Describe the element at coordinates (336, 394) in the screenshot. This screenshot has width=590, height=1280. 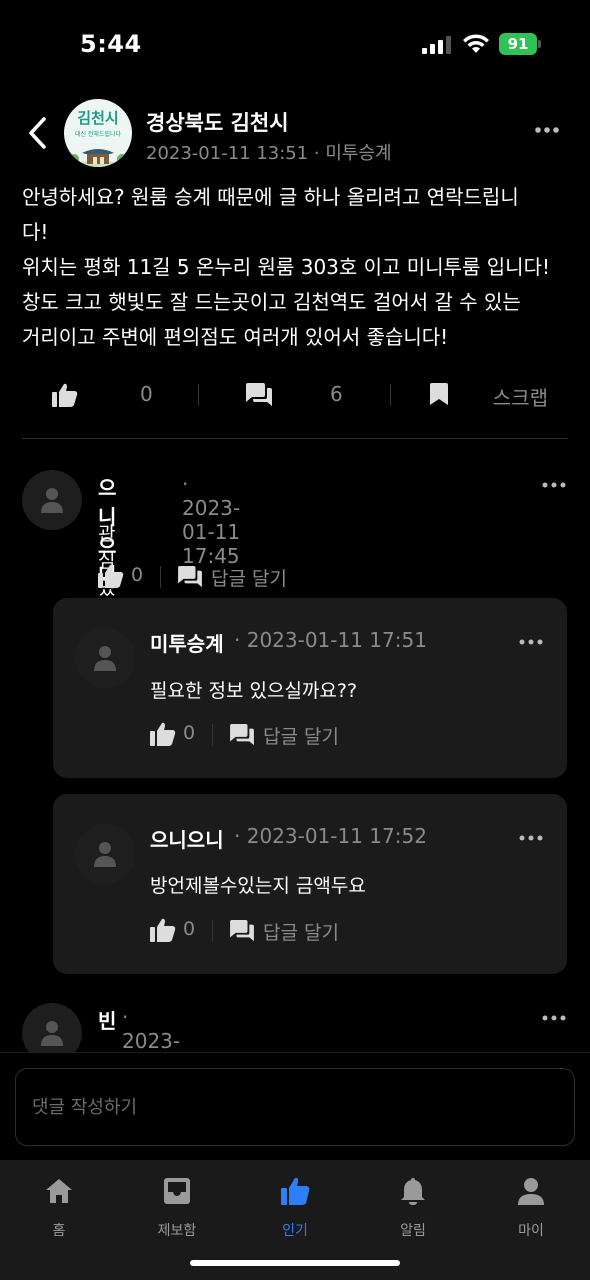
I see `comment-count: 6` at that location.